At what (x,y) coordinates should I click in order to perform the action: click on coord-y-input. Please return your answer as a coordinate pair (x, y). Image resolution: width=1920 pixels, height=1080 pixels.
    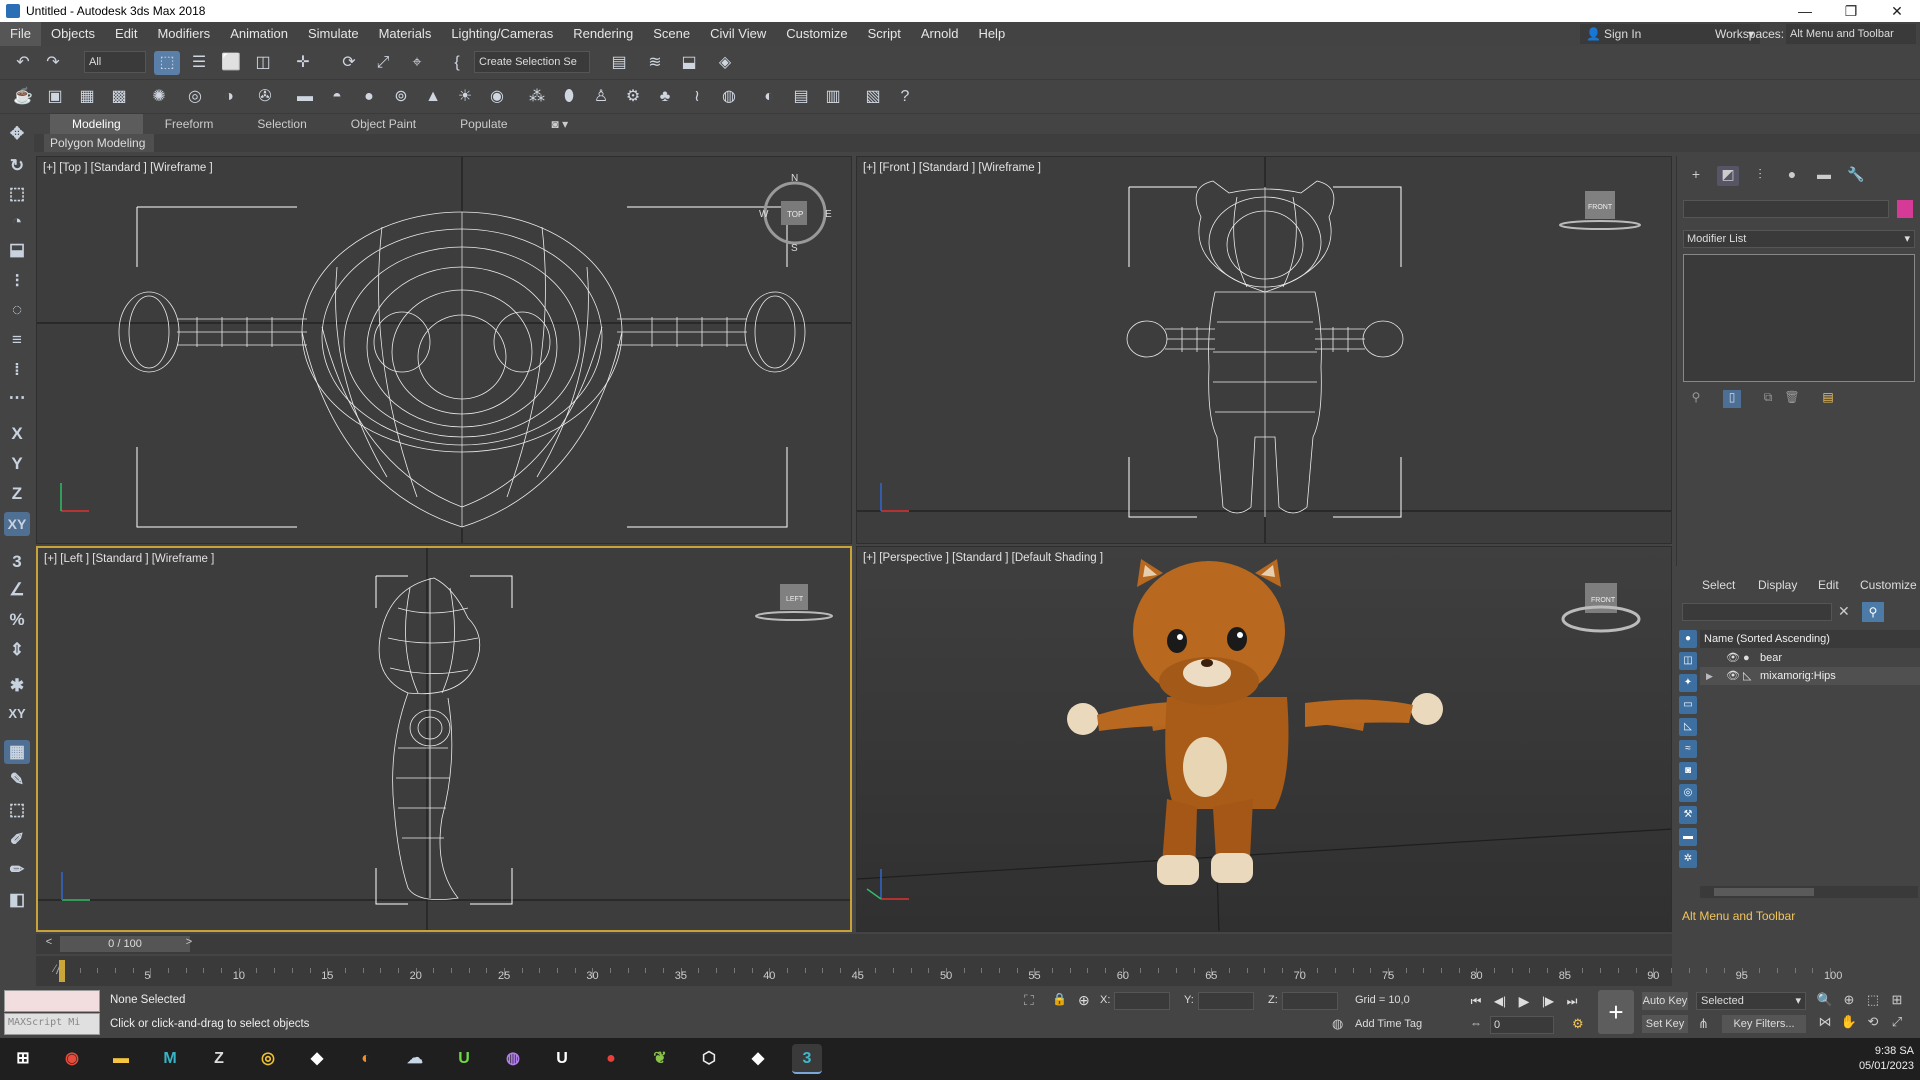
    Looking at the image, I should click on (1226, 1001).